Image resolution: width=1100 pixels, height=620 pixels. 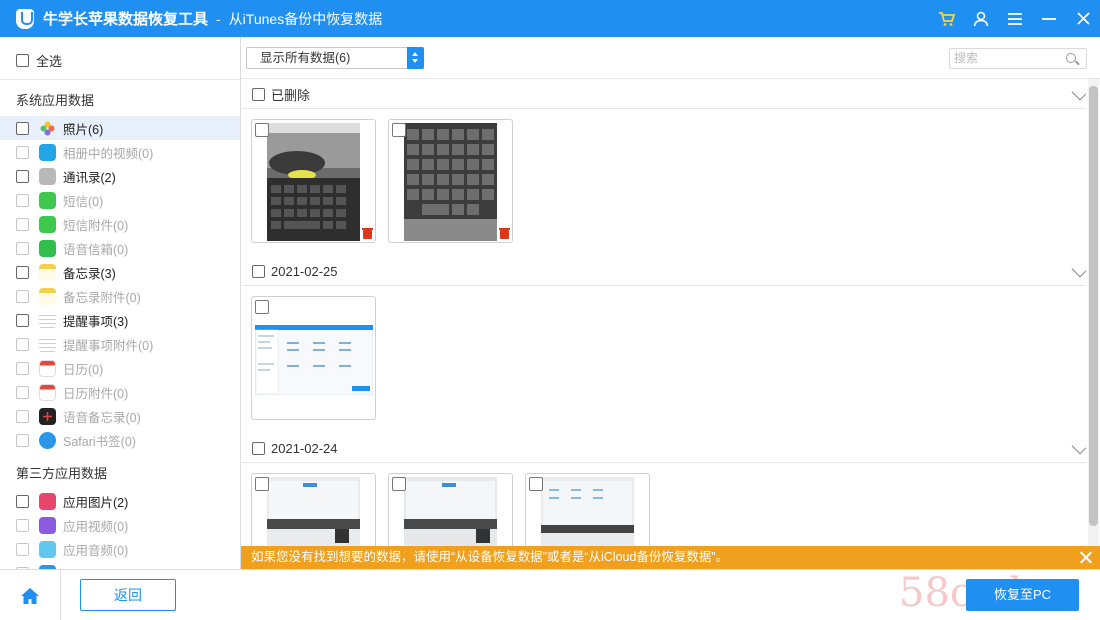 I want to click on notes-icon, so click(x=47, y=272).